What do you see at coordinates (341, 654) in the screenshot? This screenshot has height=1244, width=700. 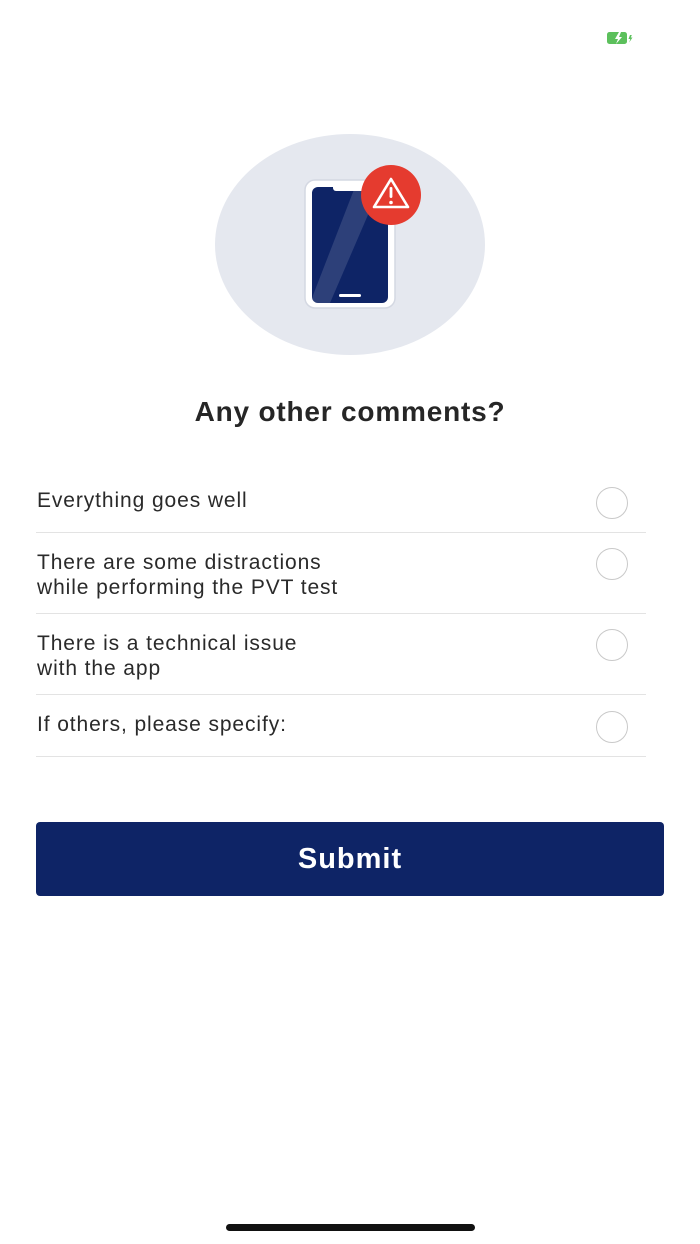 I see `option-technical-issue: There is a technical issue with the app` at bounding box center [341, 654].